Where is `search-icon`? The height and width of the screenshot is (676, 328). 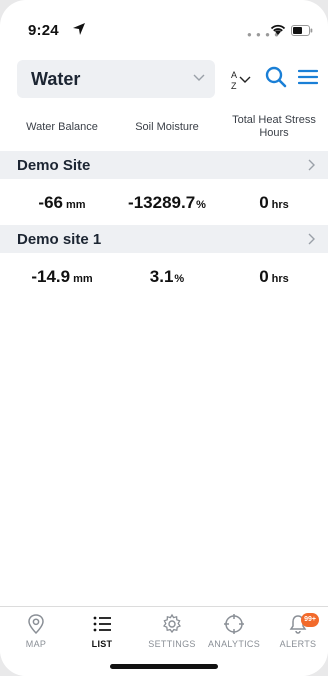
search-icon is located at coordinates (276, 77).